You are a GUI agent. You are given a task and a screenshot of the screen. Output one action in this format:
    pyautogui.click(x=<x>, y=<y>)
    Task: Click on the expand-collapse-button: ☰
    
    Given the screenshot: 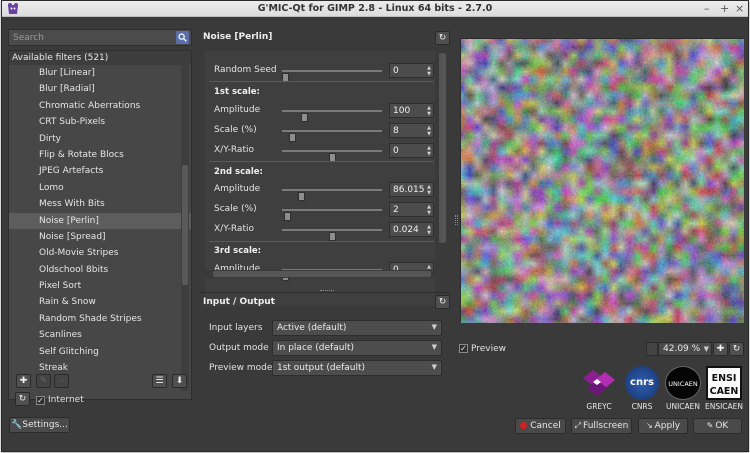 What is the action you would take?
    pyautogui.click(x=159, y=381)
    